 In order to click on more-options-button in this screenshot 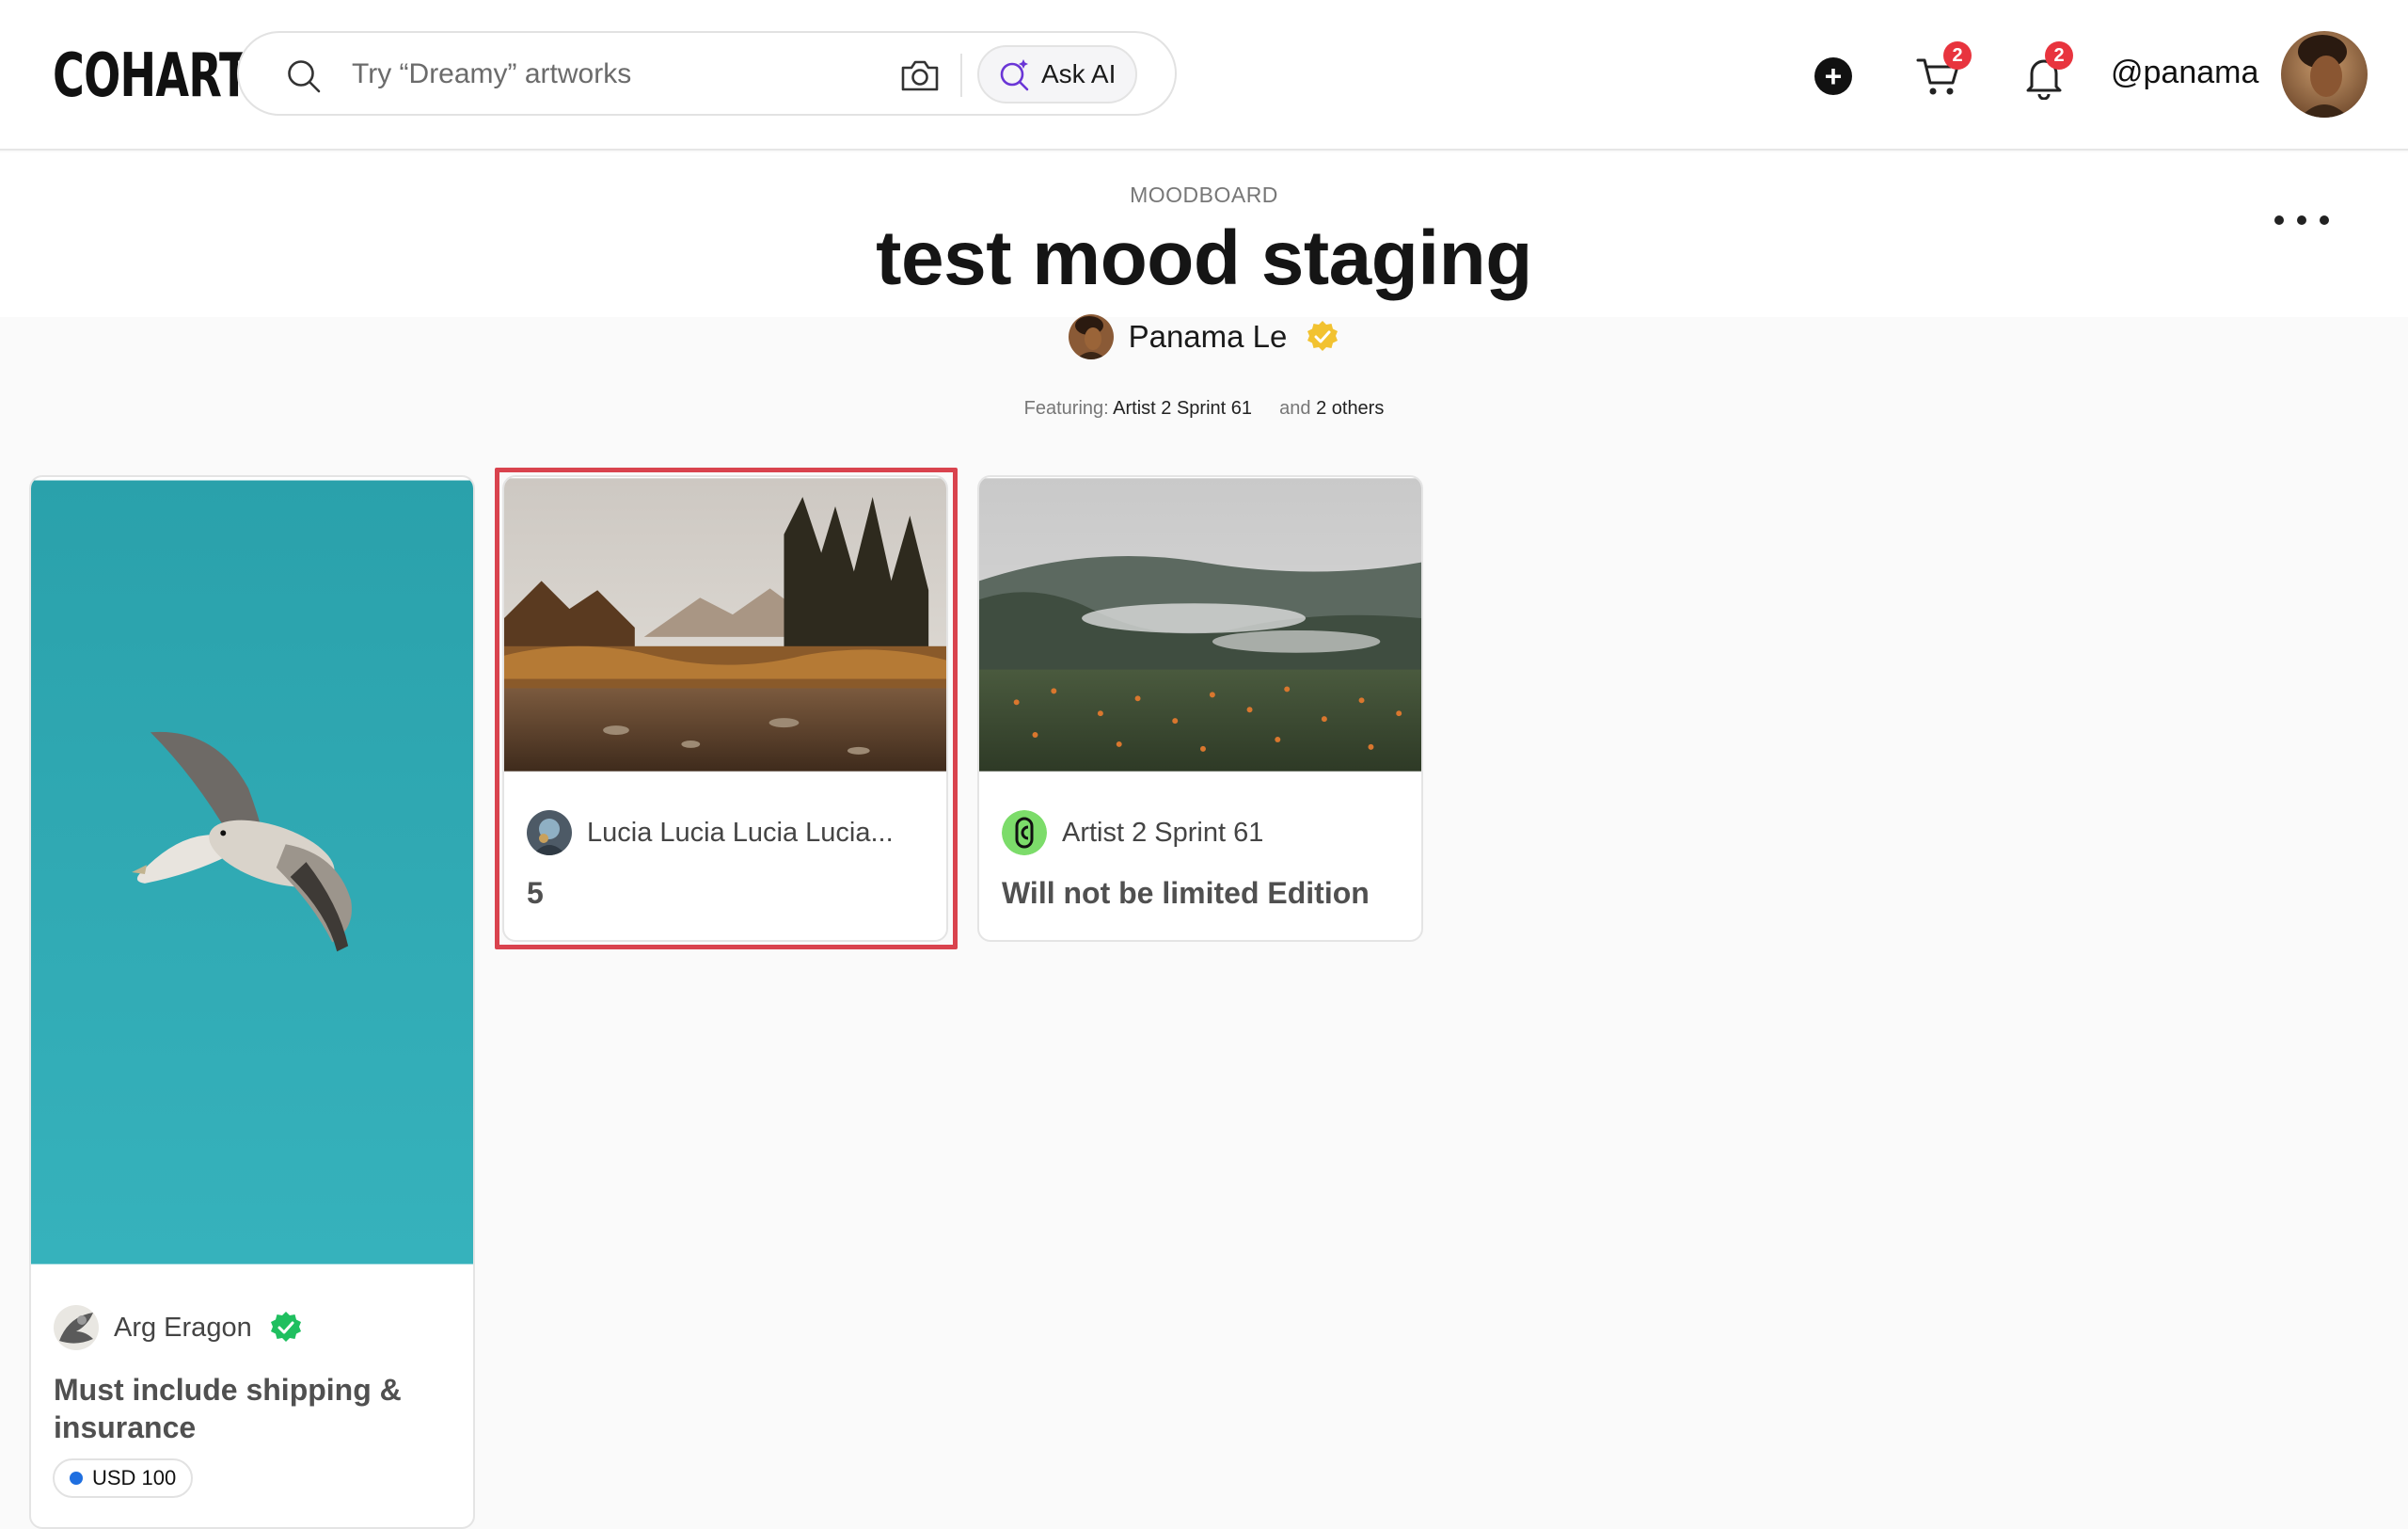, I will do `click(2302, 220)`.